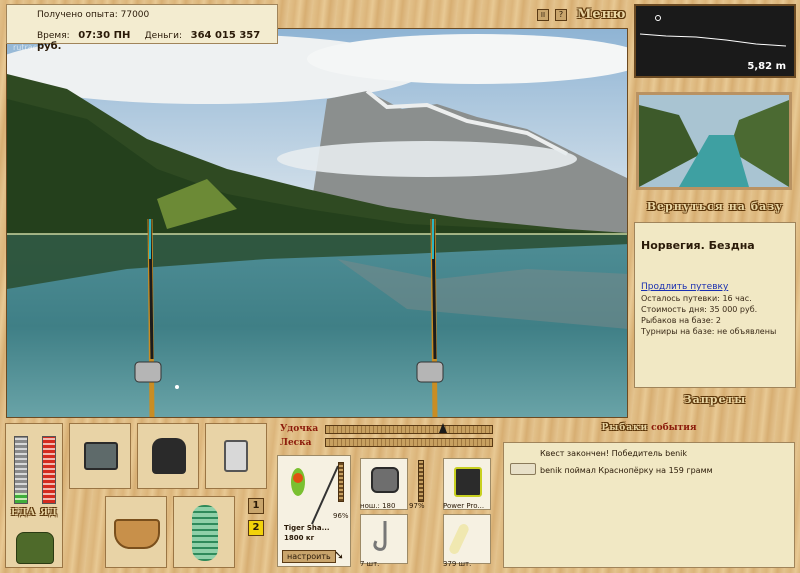 The width and height of the screenshot is (800, 573). What do you see at coordinates (602, 14) in the screenshot?
I see `menu-button: Меню` at bounding box center [602, 14].